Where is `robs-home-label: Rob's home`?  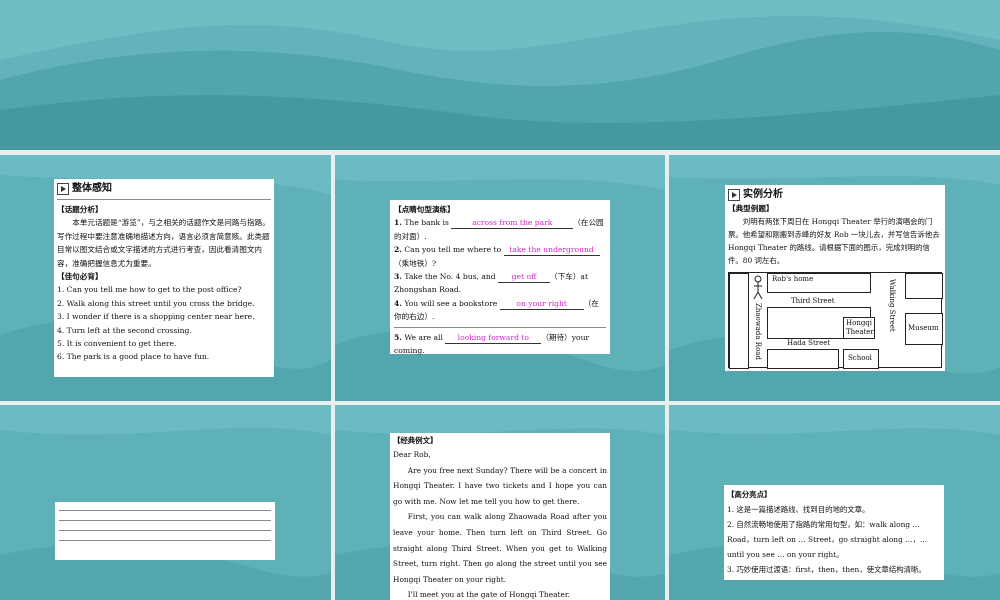
robs-home-label: Rob's home is located at coordinates (793, 279).